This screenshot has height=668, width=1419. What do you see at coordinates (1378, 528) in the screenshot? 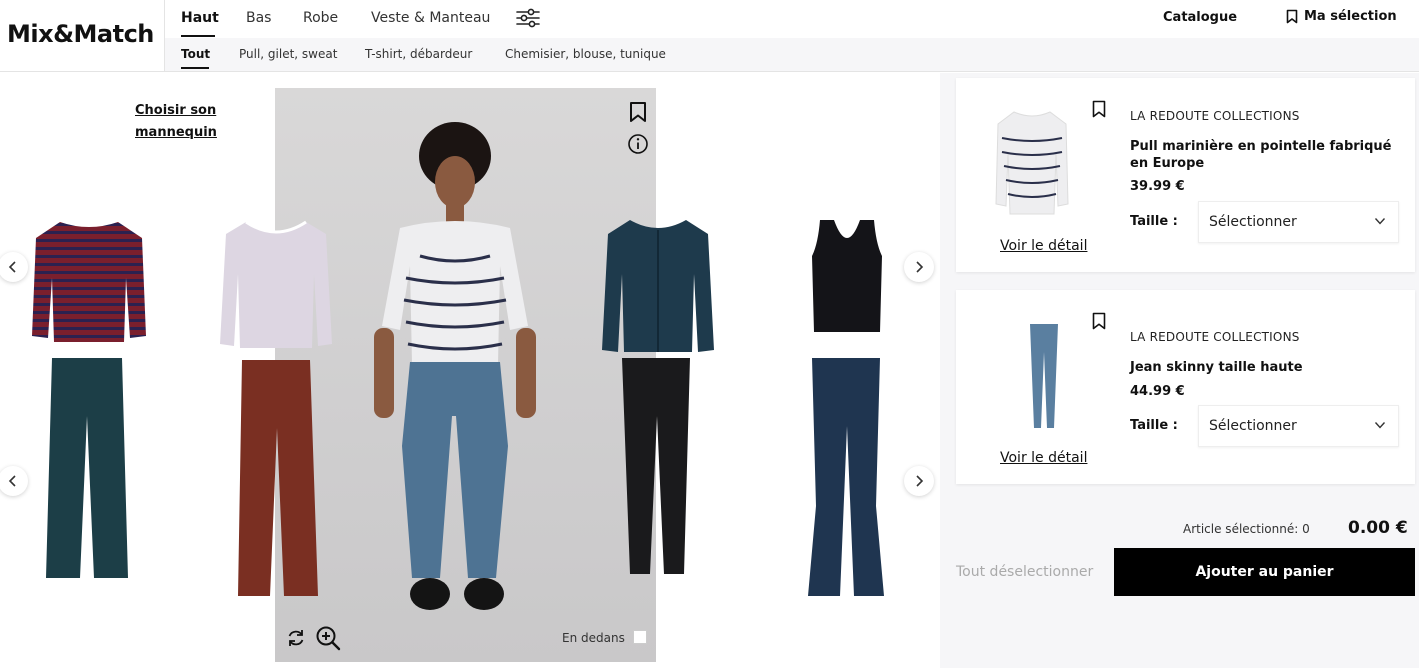
I see `total-price: 0.00 €` at bounding box center [1378, 528].